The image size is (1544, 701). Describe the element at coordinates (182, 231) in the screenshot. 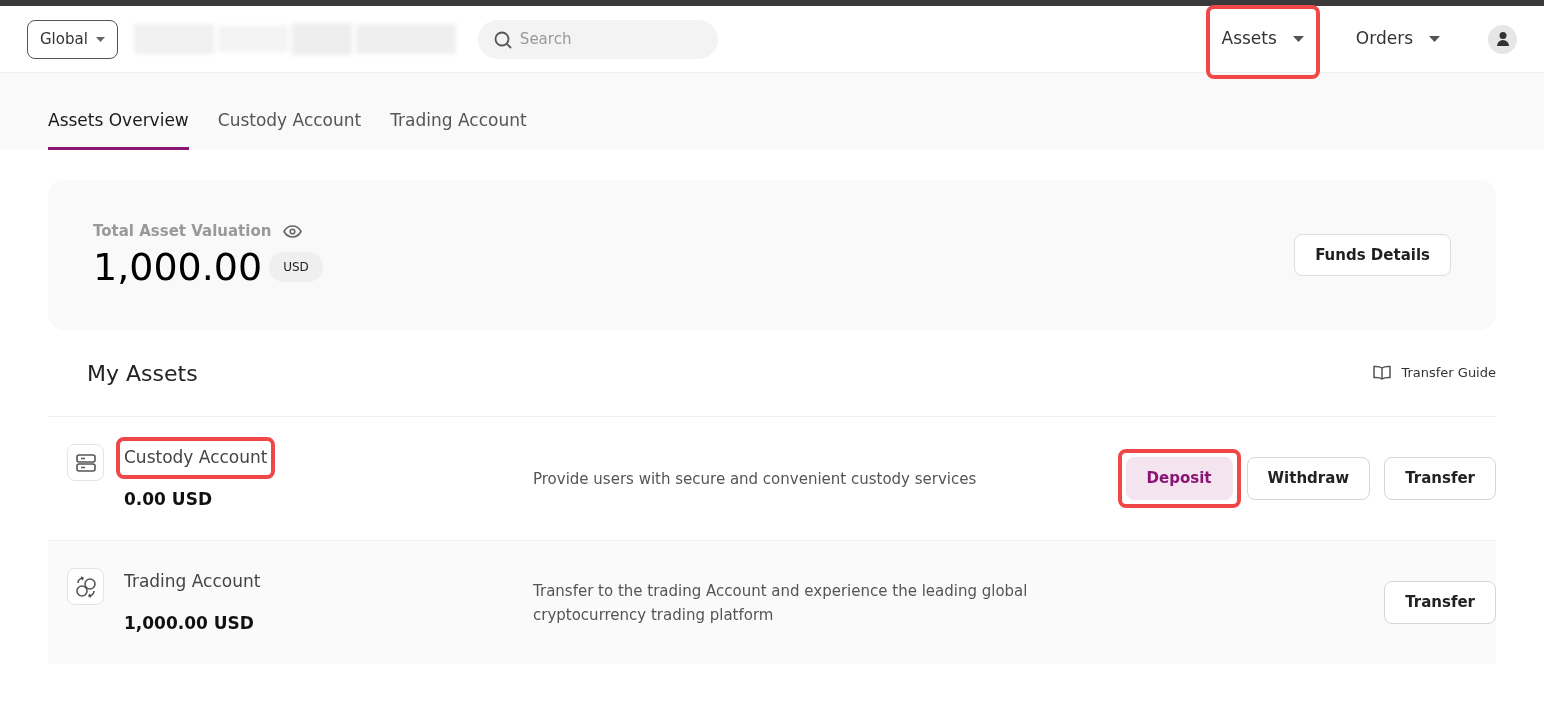

I see `summary-label: Total Asset Valuation` at that location.